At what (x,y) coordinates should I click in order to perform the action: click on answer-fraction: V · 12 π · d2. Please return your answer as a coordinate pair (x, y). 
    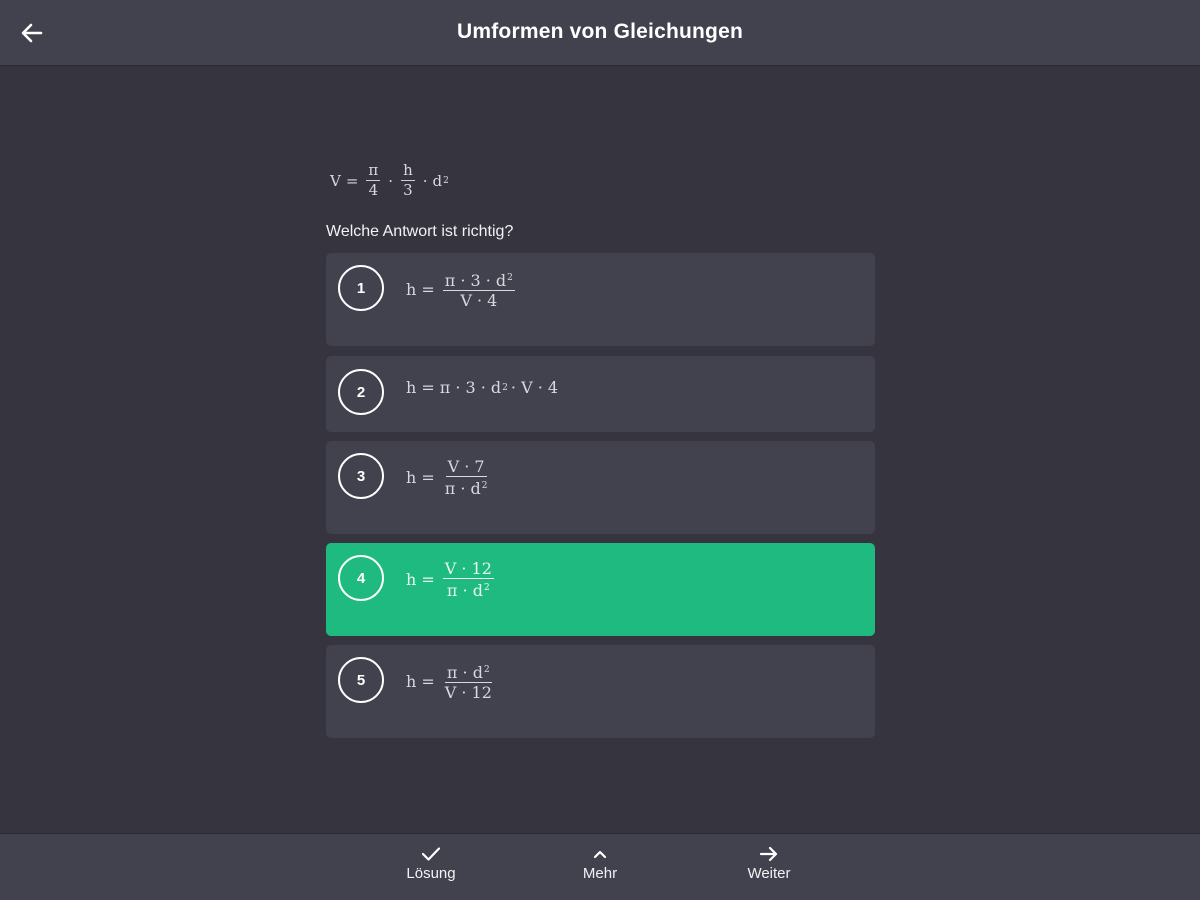
    Looking at the image, I should click on (468, 579).